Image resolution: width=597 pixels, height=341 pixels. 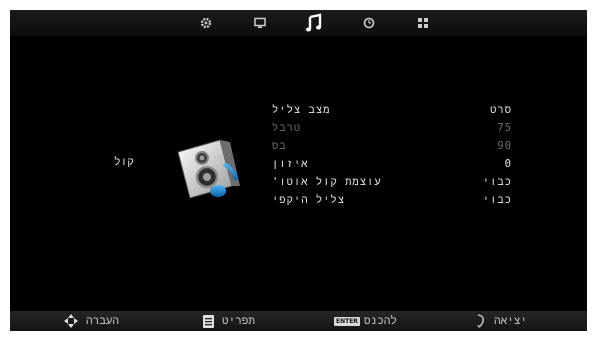 What do you see at coordinates (327, 182) in the screenshot?
I see `menu-row-label: עוצמת קול אוטו'` at bounding box center [327, 182].